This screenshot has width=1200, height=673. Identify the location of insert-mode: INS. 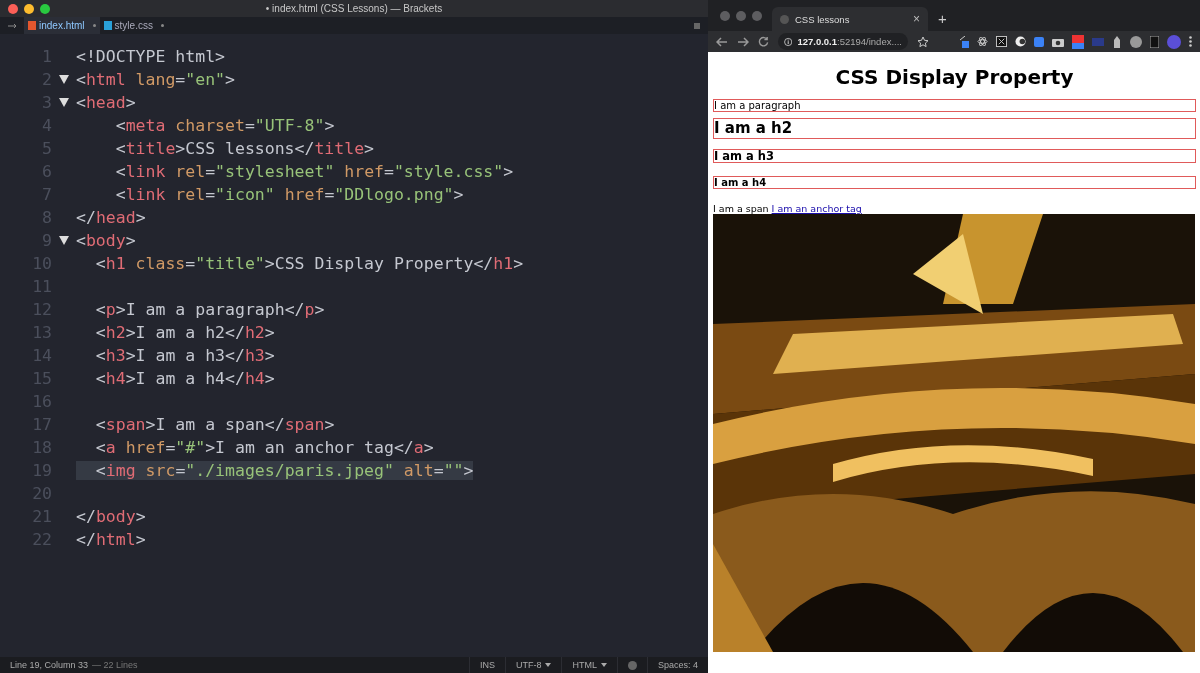
(486, 665).